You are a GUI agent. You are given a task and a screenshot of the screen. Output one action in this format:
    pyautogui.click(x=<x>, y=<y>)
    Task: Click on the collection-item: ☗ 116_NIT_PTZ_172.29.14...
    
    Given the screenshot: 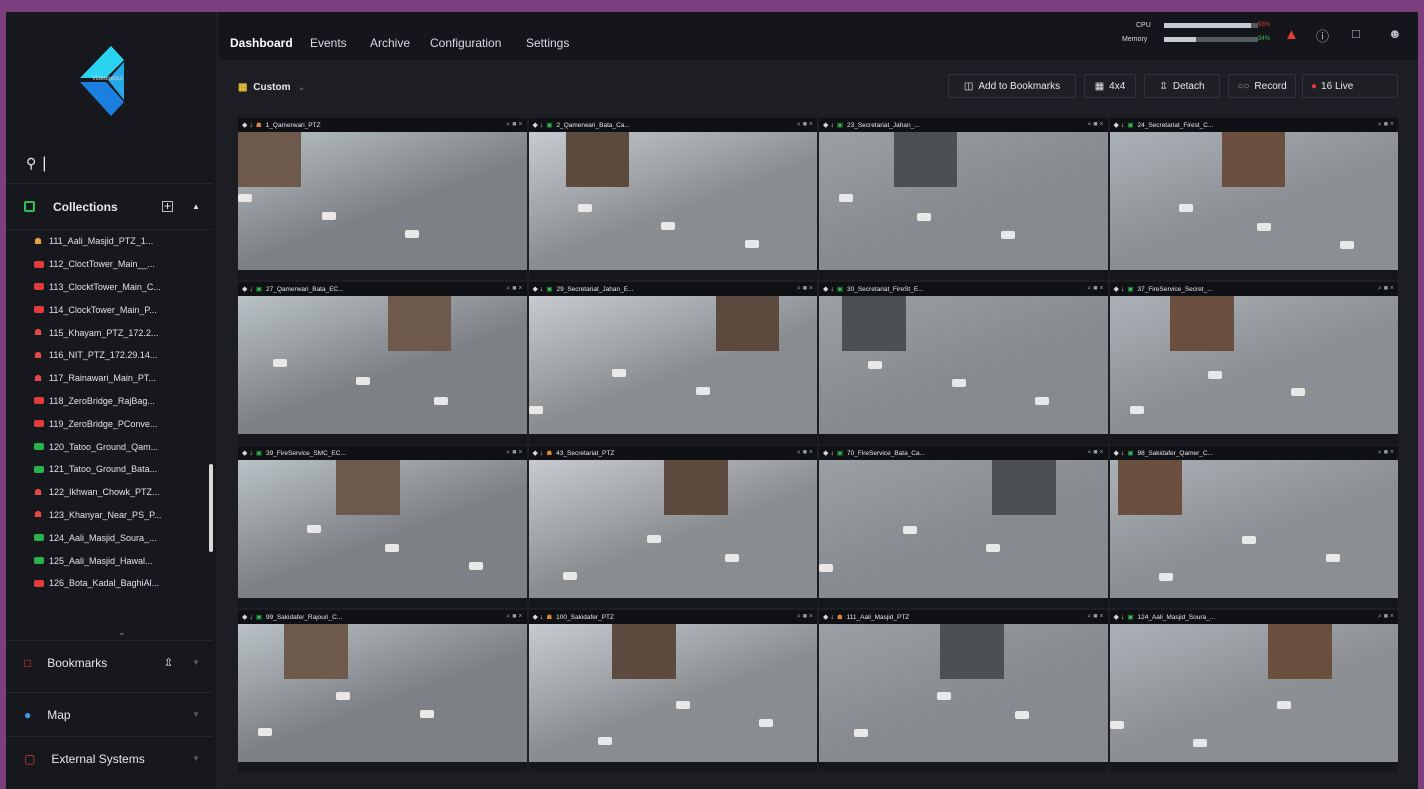 What is the action you would take?
    pyautogui.click(x=109, y=355)
    